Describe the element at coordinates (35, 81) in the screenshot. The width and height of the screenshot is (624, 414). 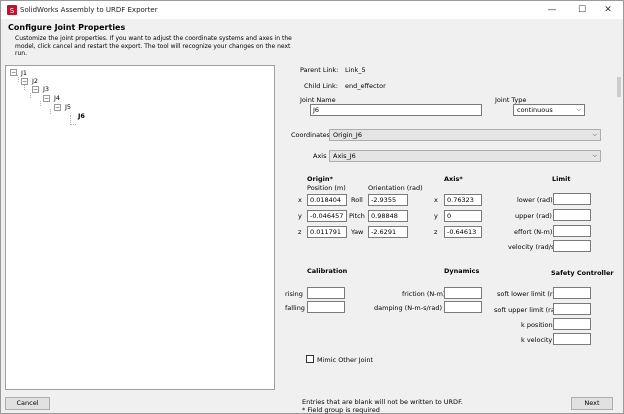
I see `tree-node-j2: J2` at that location.